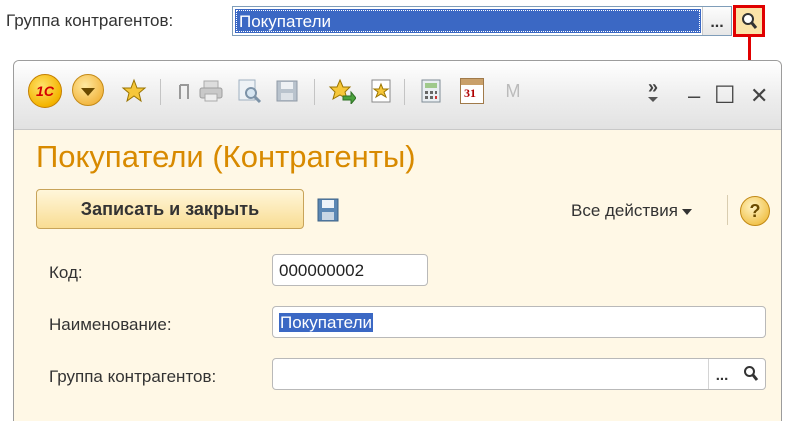 The image size is (795, 421). What do you see at coordinates (725, 95) in the screenshot?
I see `maximize-button: ☐` at bounding box center [725, 95].